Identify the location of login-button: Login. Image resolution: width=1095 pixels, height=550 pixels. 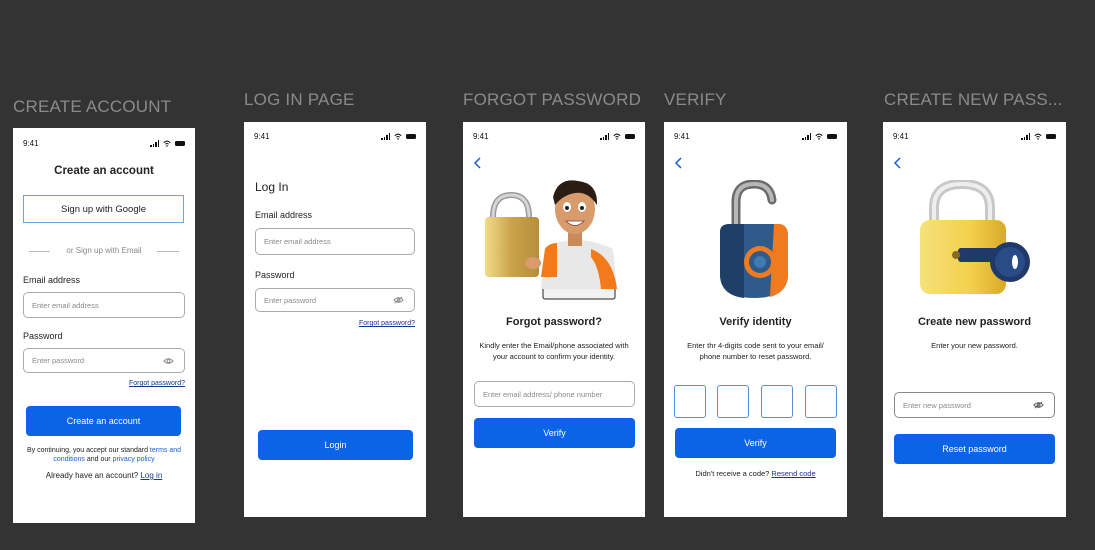
(335, 445).